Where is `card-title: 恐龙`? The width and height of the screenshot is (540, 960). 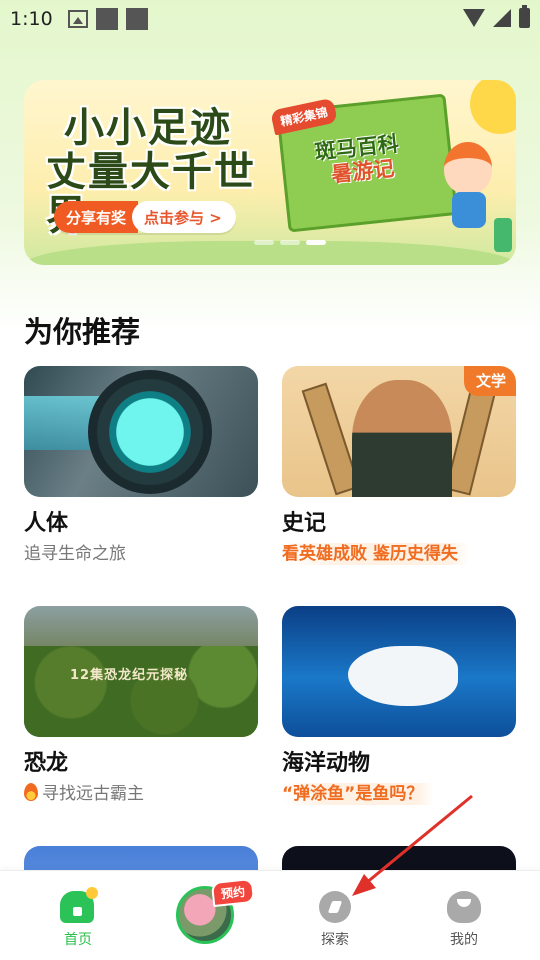 card-title: 恐龙 is located at coordinates (46, 763).